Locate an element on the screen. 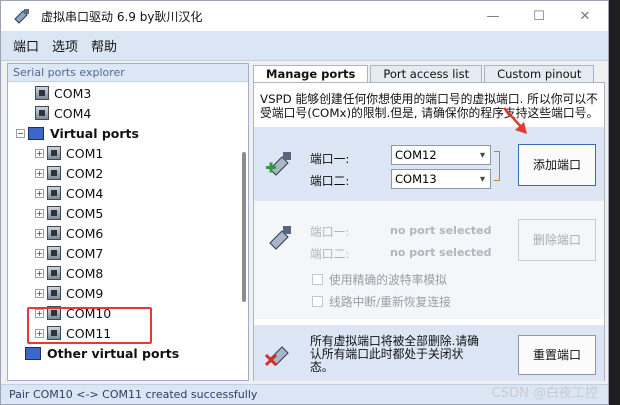 Image resolution: width=620 pixels, height=405 pixels. strict-baud-label: 使用精确的波特率模拟 is located at coordinates (388, 280).